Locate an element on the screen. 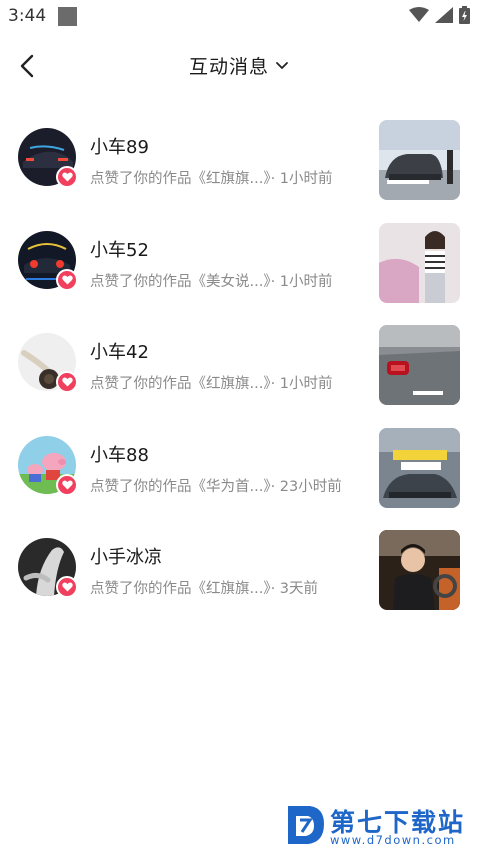 This screenshot has height=850, width=478. list-item: 小车88 点赞了你的作品《华为首...》· 23小时前 is located at coordinates (239, 477).